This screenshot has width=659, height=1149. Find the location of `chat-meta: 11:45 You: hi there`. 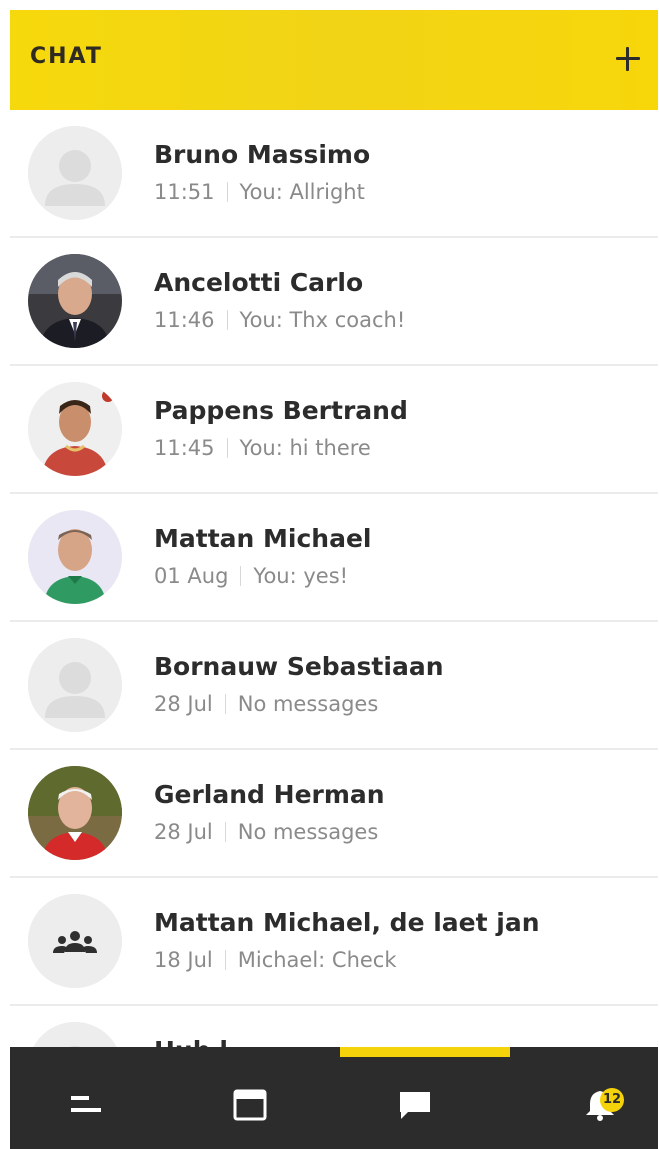

chat-meta: 11:45 You: hi there is located at coordinates (262, 448).